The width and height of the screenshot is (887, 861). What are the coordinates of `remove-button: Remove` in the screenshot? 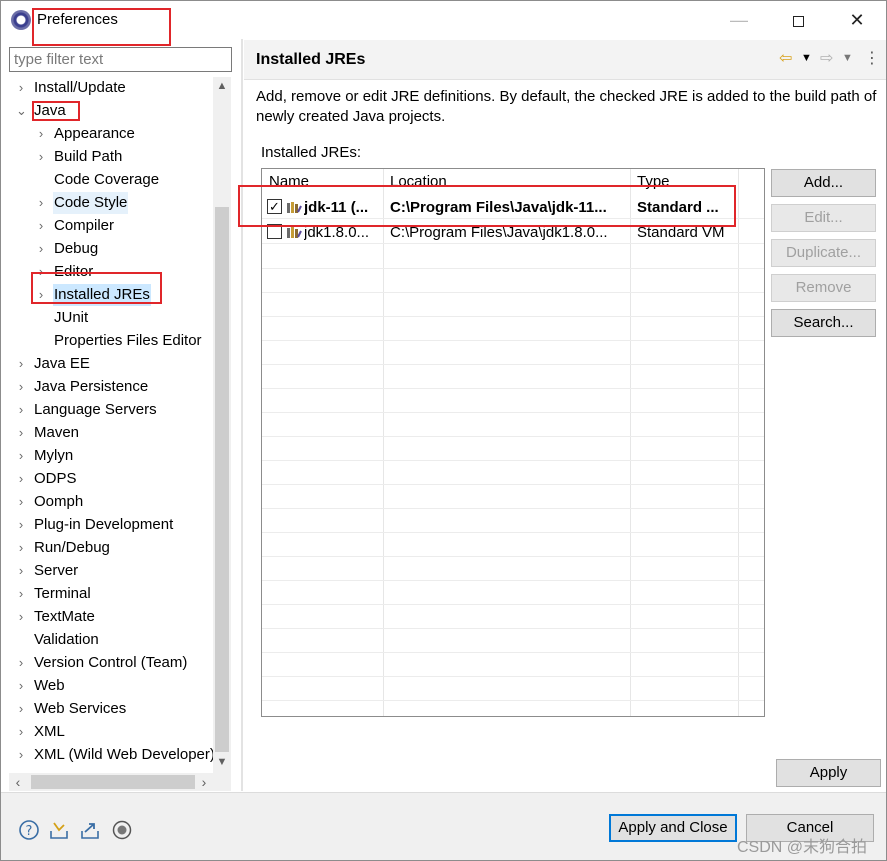 It's located at (823, 288).